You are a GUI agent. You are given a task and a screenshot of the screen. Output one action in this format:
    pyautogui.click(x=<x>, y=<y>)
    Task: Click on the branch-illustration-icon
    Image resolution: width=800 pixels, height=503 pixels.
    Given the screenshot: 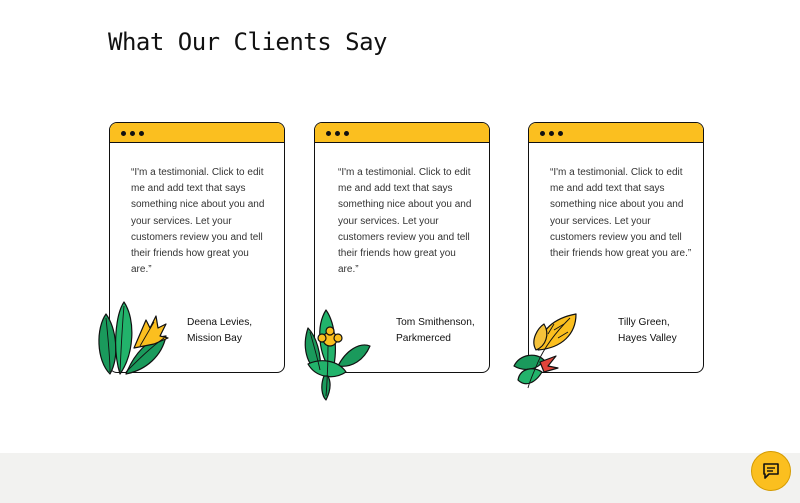 What is the action you would take?
    pyautogui.click(x=545, y=351)
    